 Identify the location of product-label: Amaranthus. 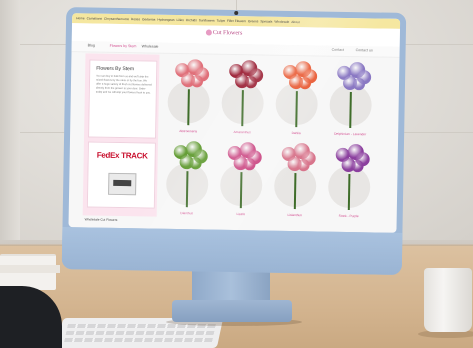
(242, 132).